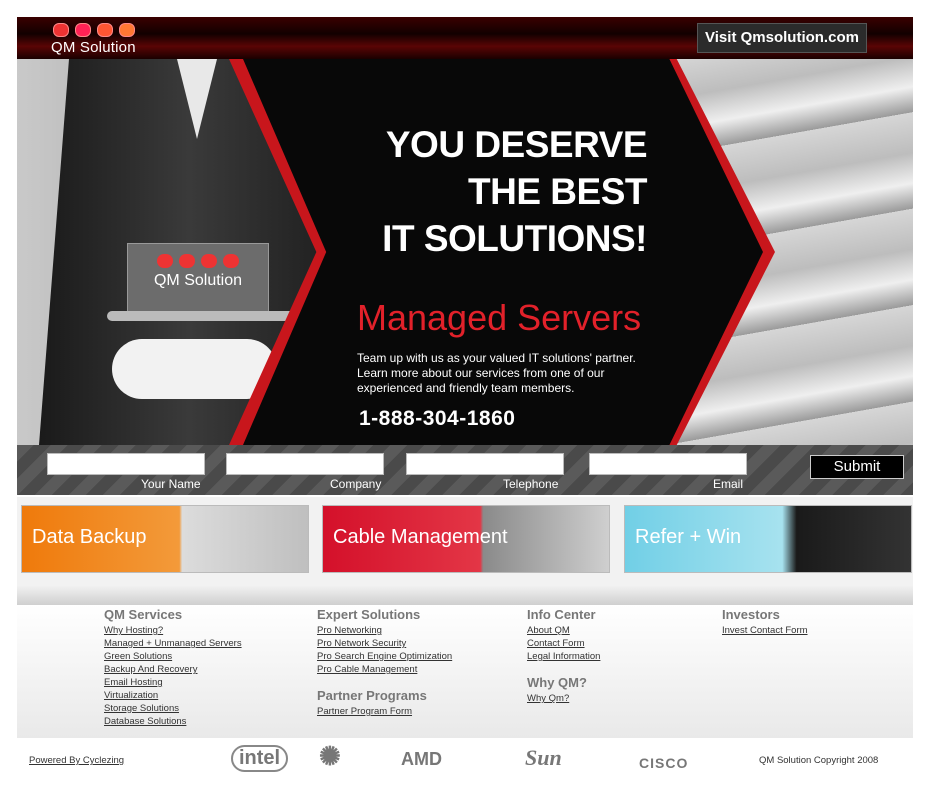 The image size is (930, 793). What do you see at coordinates (421, 759) in the screenshot?
I see `amd-logo: AMD` at bounding box center [421, 759].